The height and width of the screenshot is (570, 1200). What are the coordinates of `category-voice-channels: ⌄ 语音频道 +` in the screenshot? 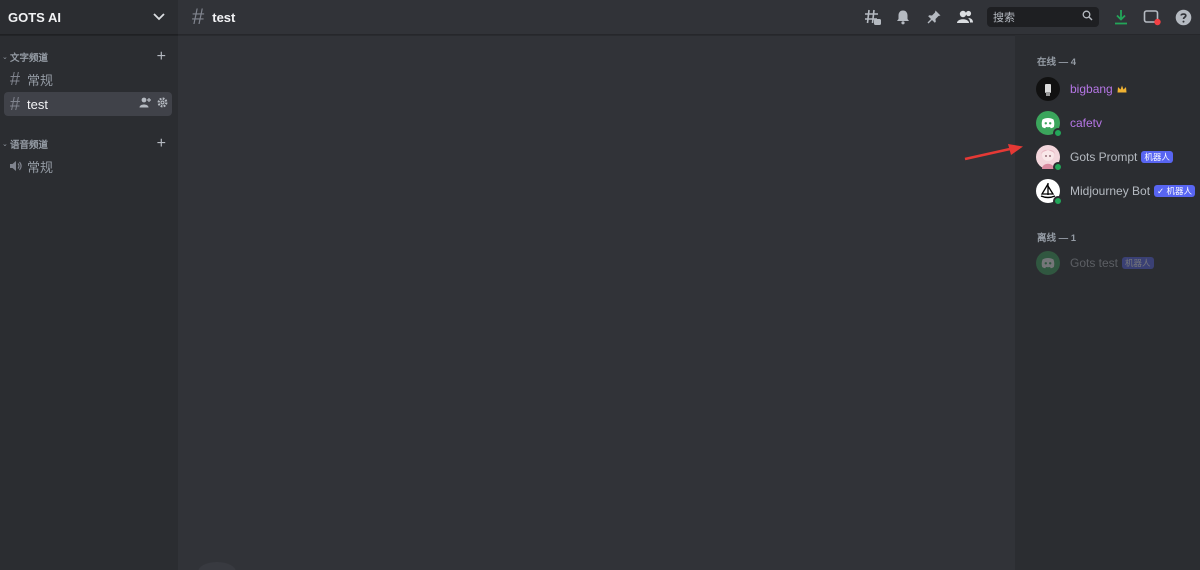 It's located at (89, 144).